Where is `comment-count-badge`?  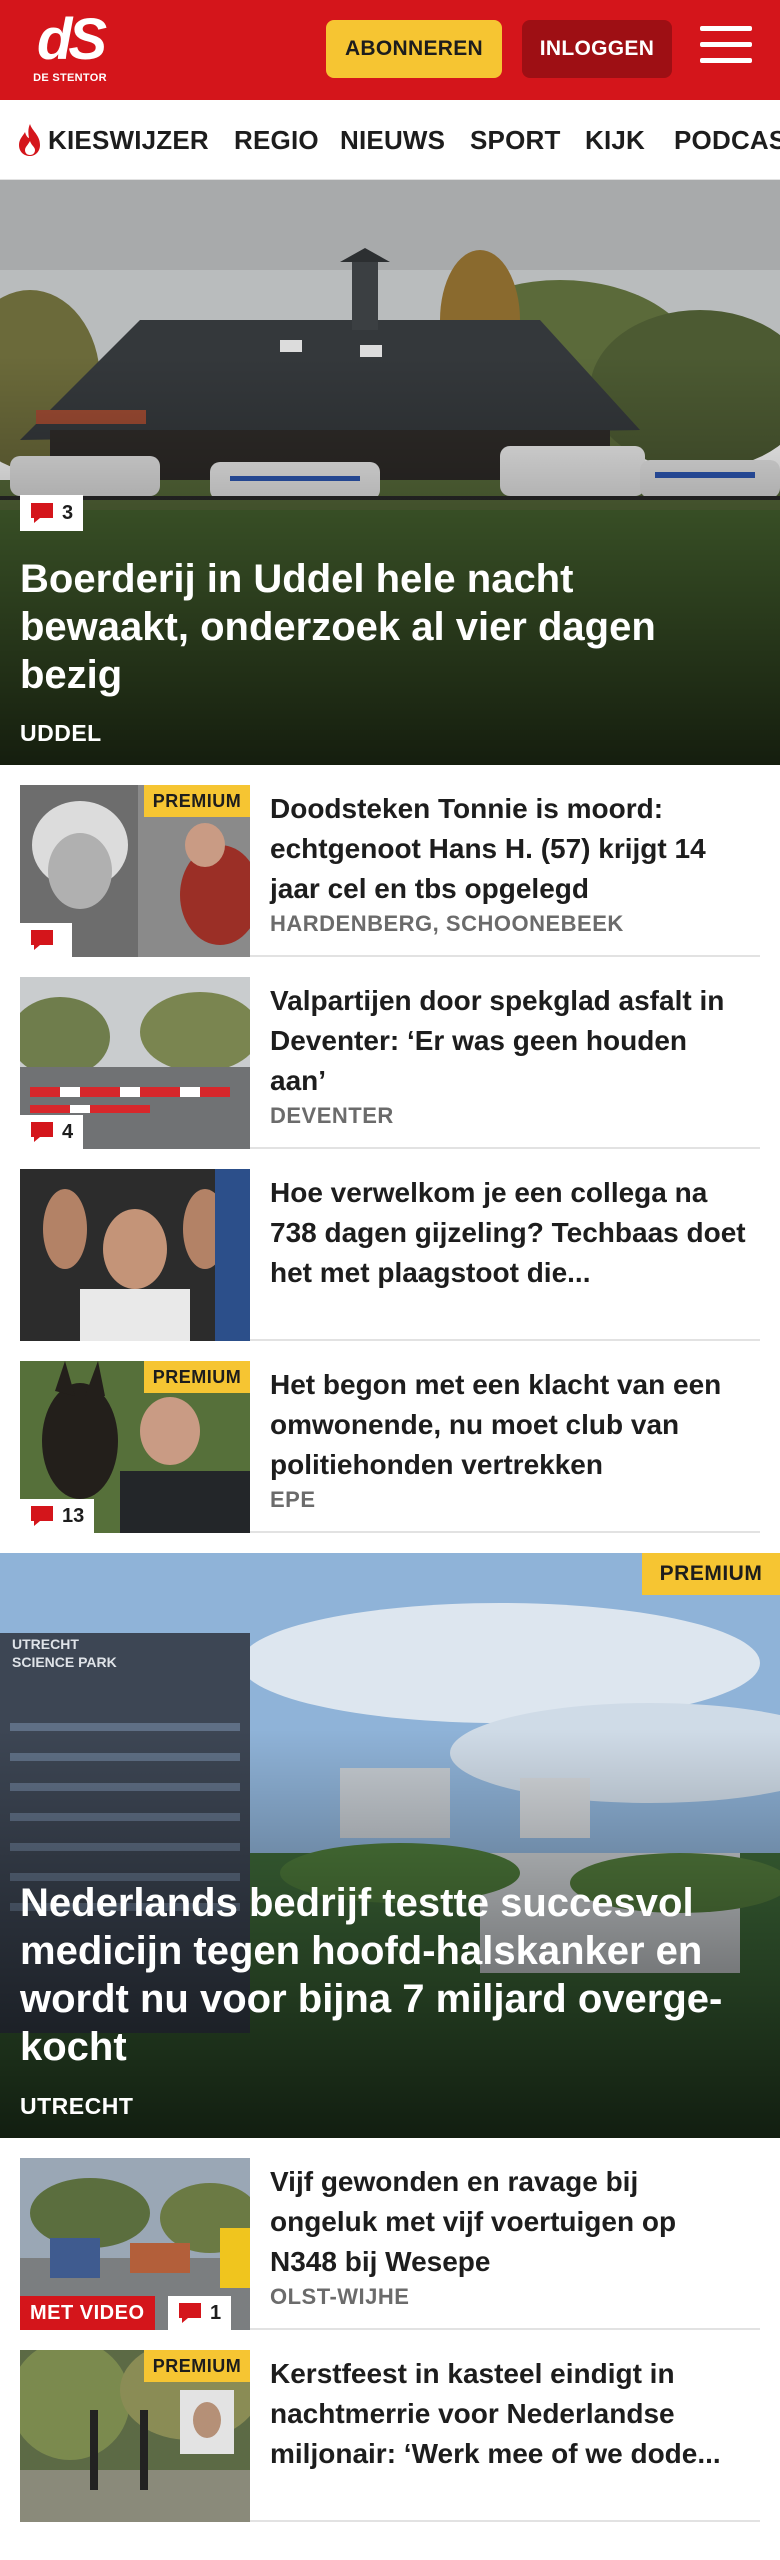
comment-count-badge is located at coordinates (46, 940).